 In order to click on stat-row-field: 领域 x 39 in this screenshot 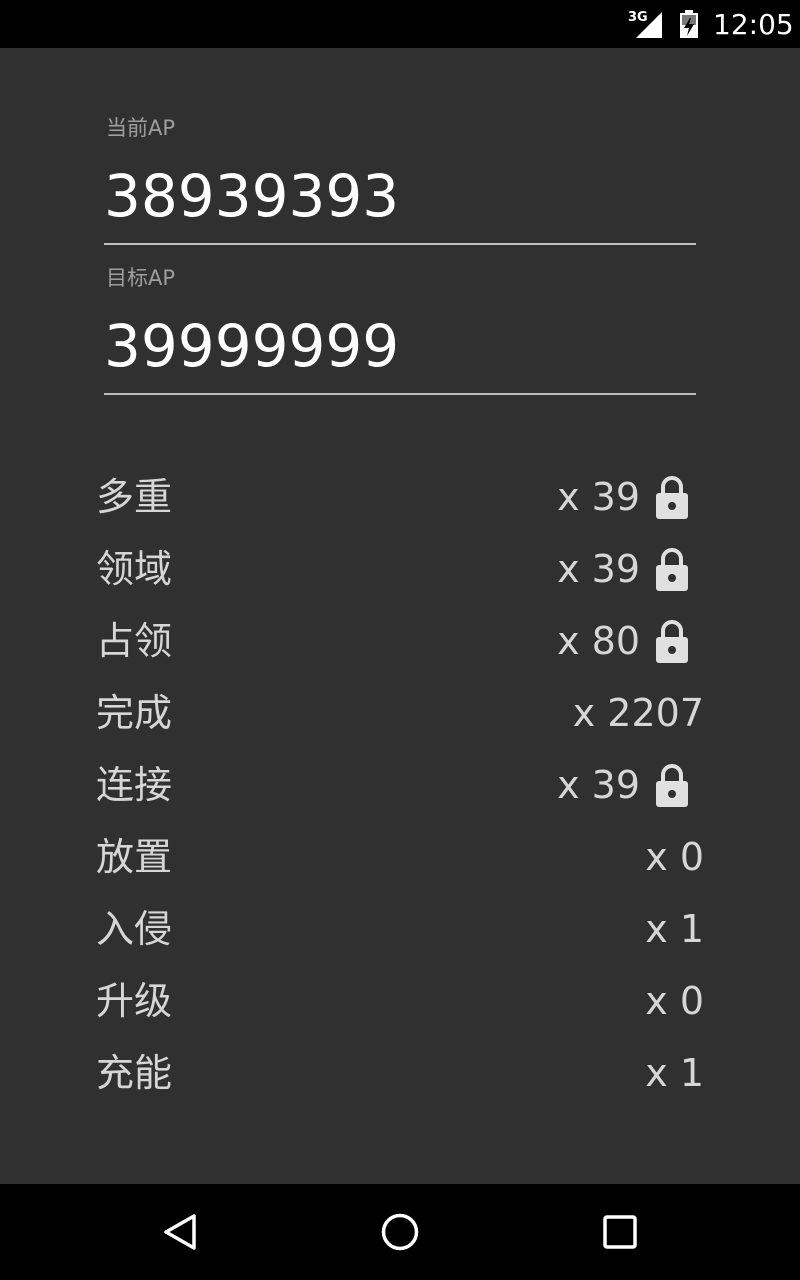, I will do `click(400, 569)`.